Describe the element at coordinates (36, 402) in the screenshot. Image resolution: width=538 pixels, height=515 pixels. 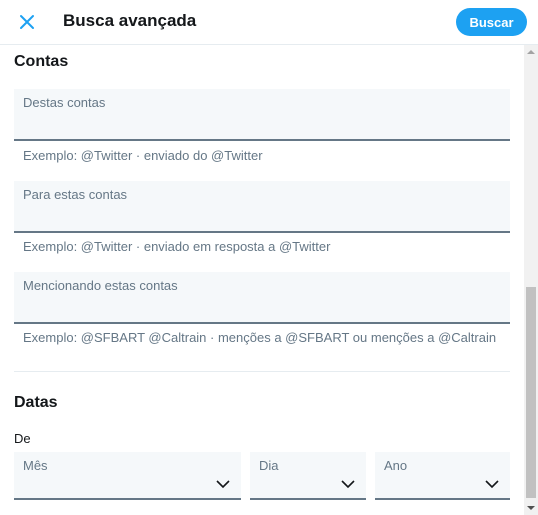
I see `dates-section-title: Datas` at that location.